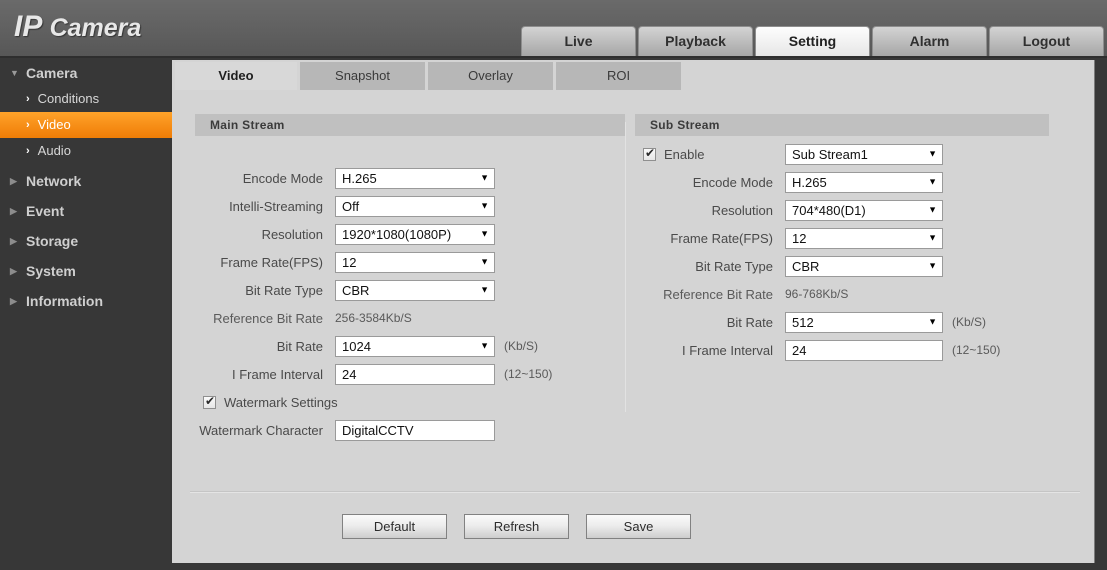 The image size is (1107, 570). I want to click on select-frame-rate-value: 12, so click(349, 262).